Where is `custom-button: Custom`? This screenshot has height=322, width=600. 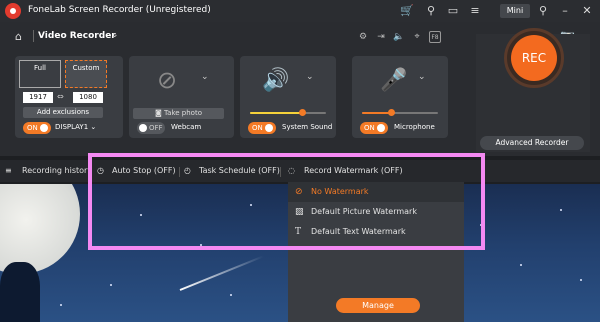 custom-button: Custom is located at coordinates (86, 74).